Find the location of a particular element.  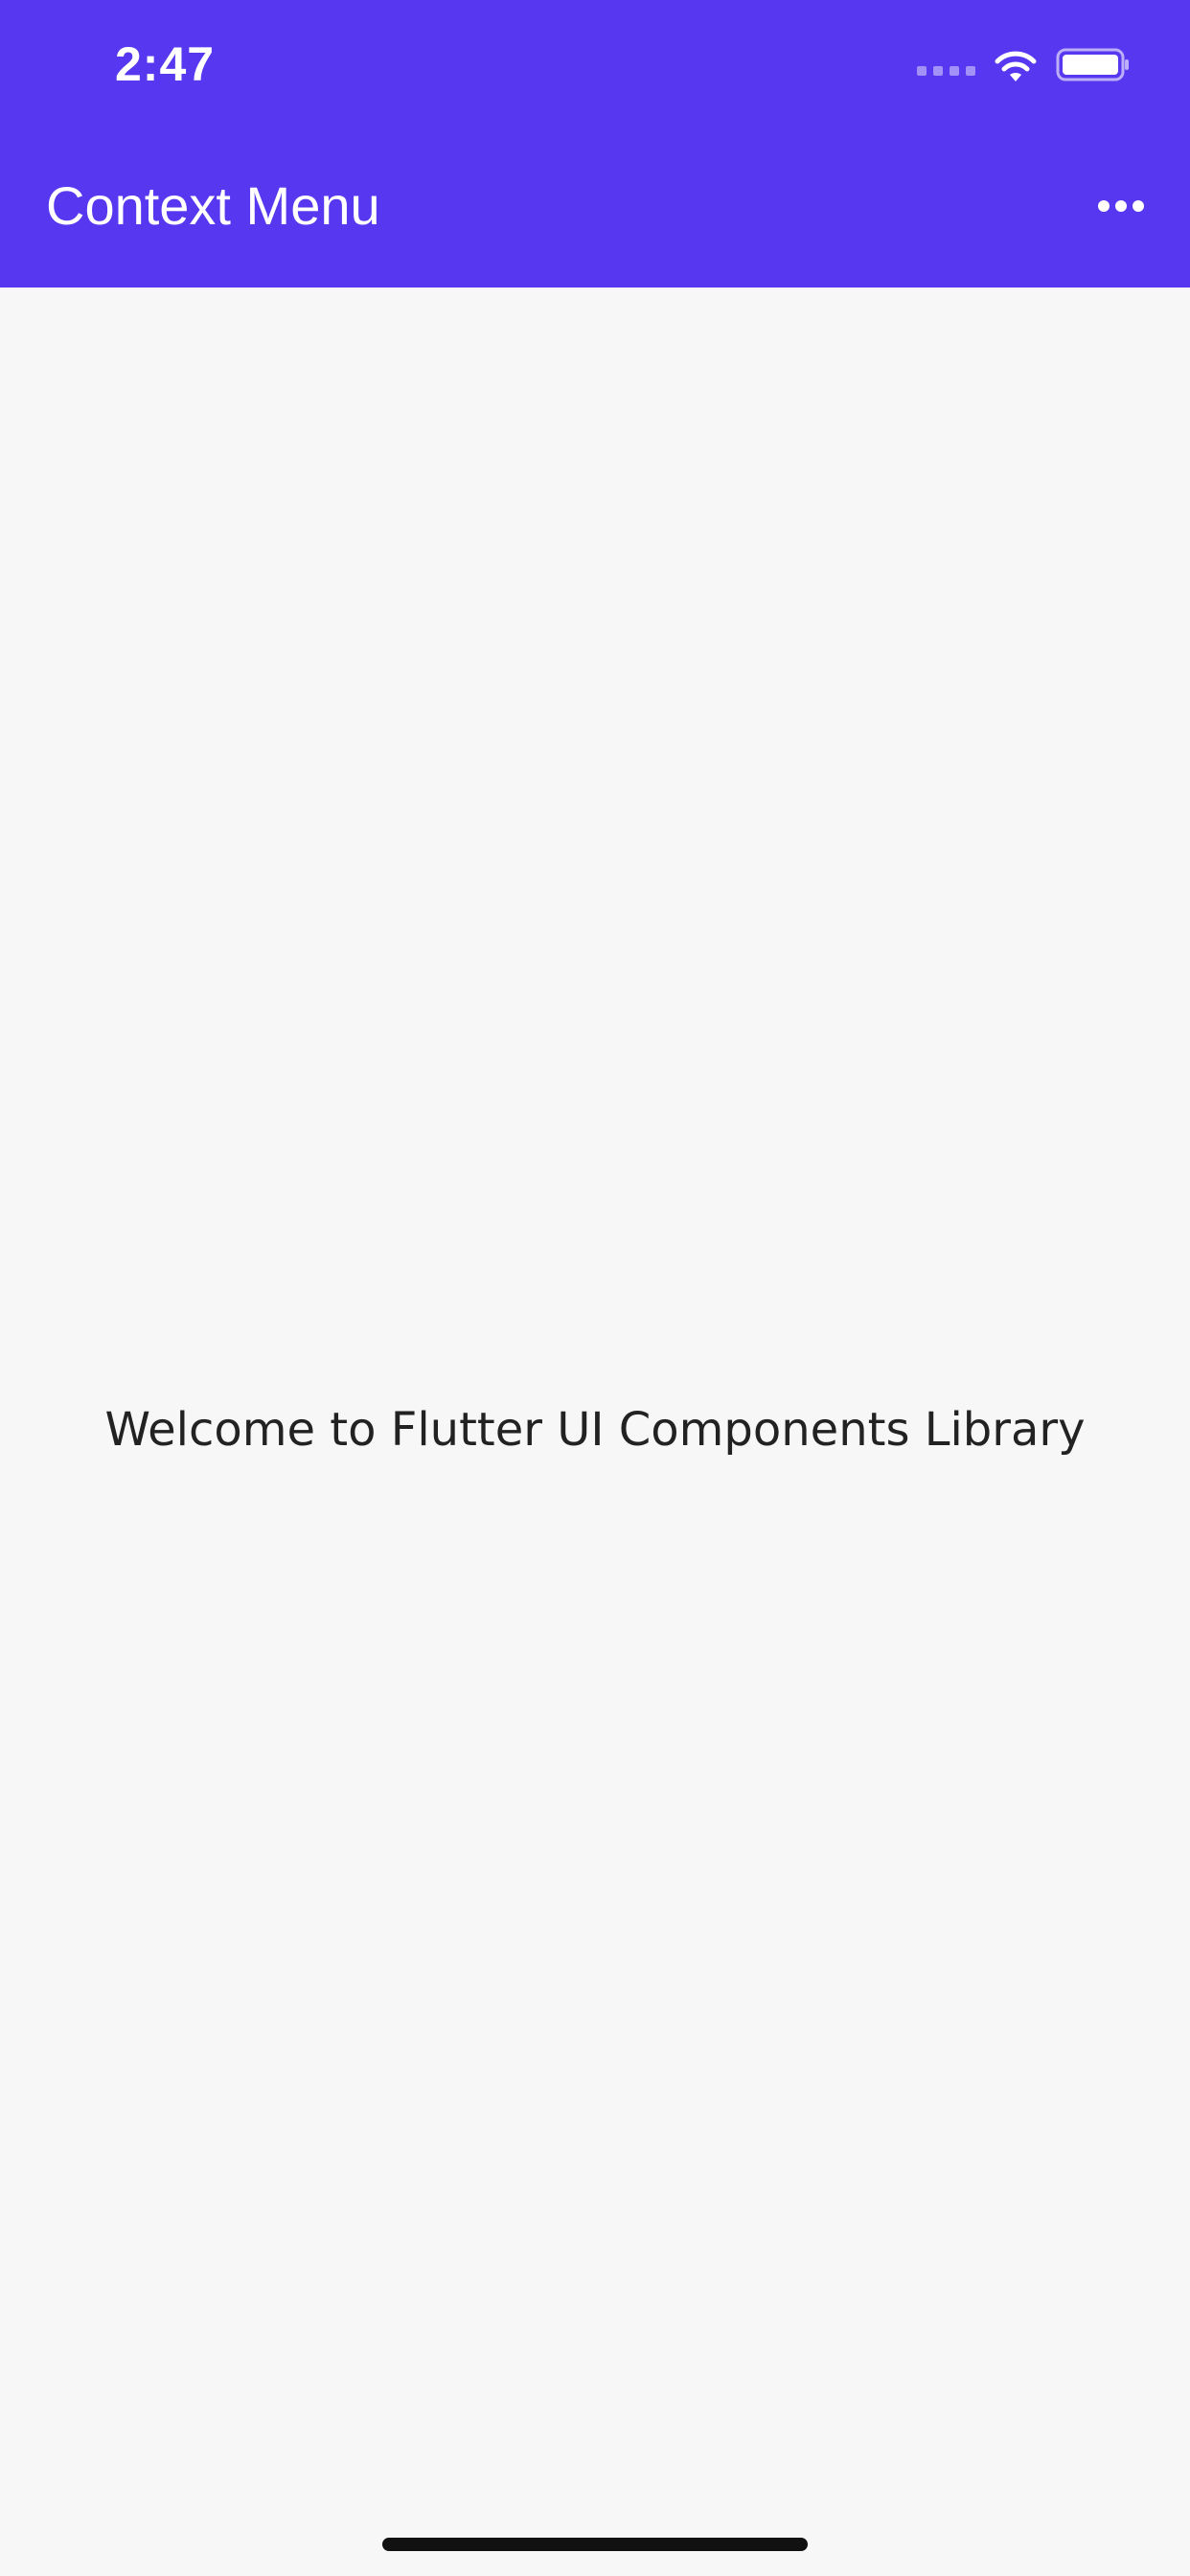

wifi-icon is located at coordinates (1016, 66).